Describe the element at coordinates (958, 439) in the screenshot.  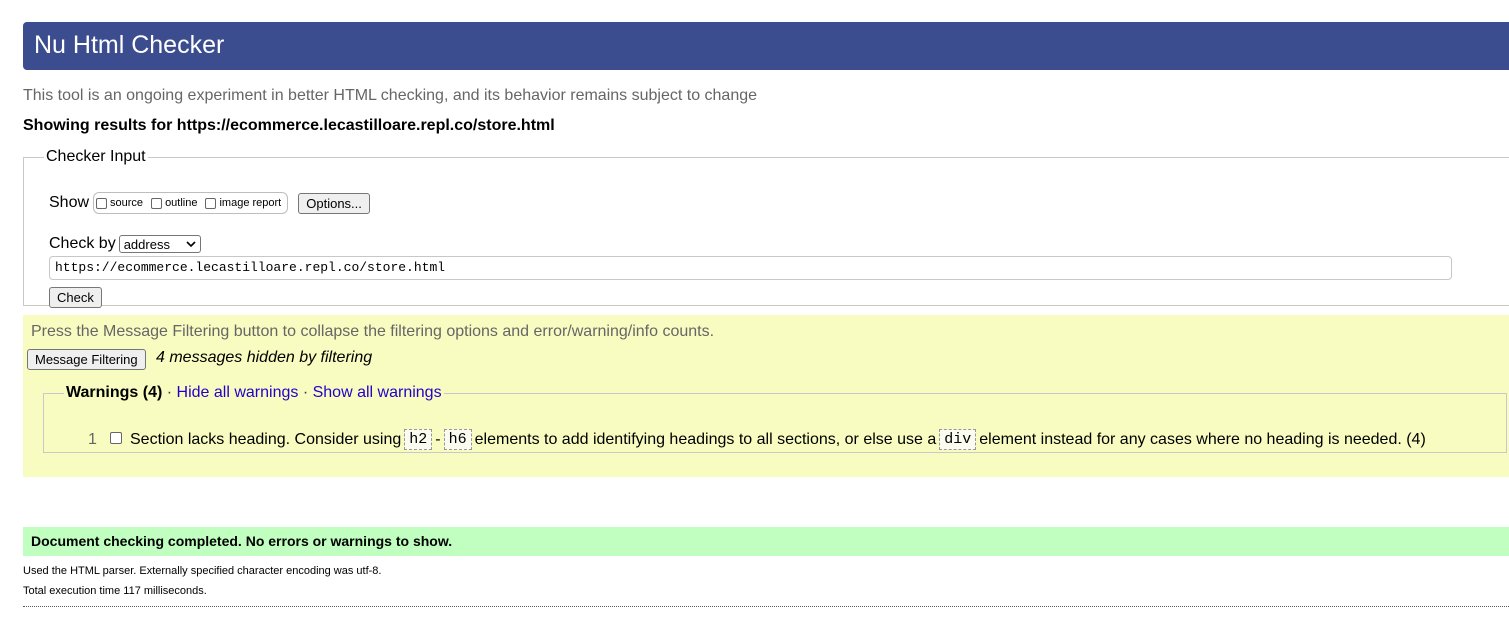
I see `code-div: div` at that location.